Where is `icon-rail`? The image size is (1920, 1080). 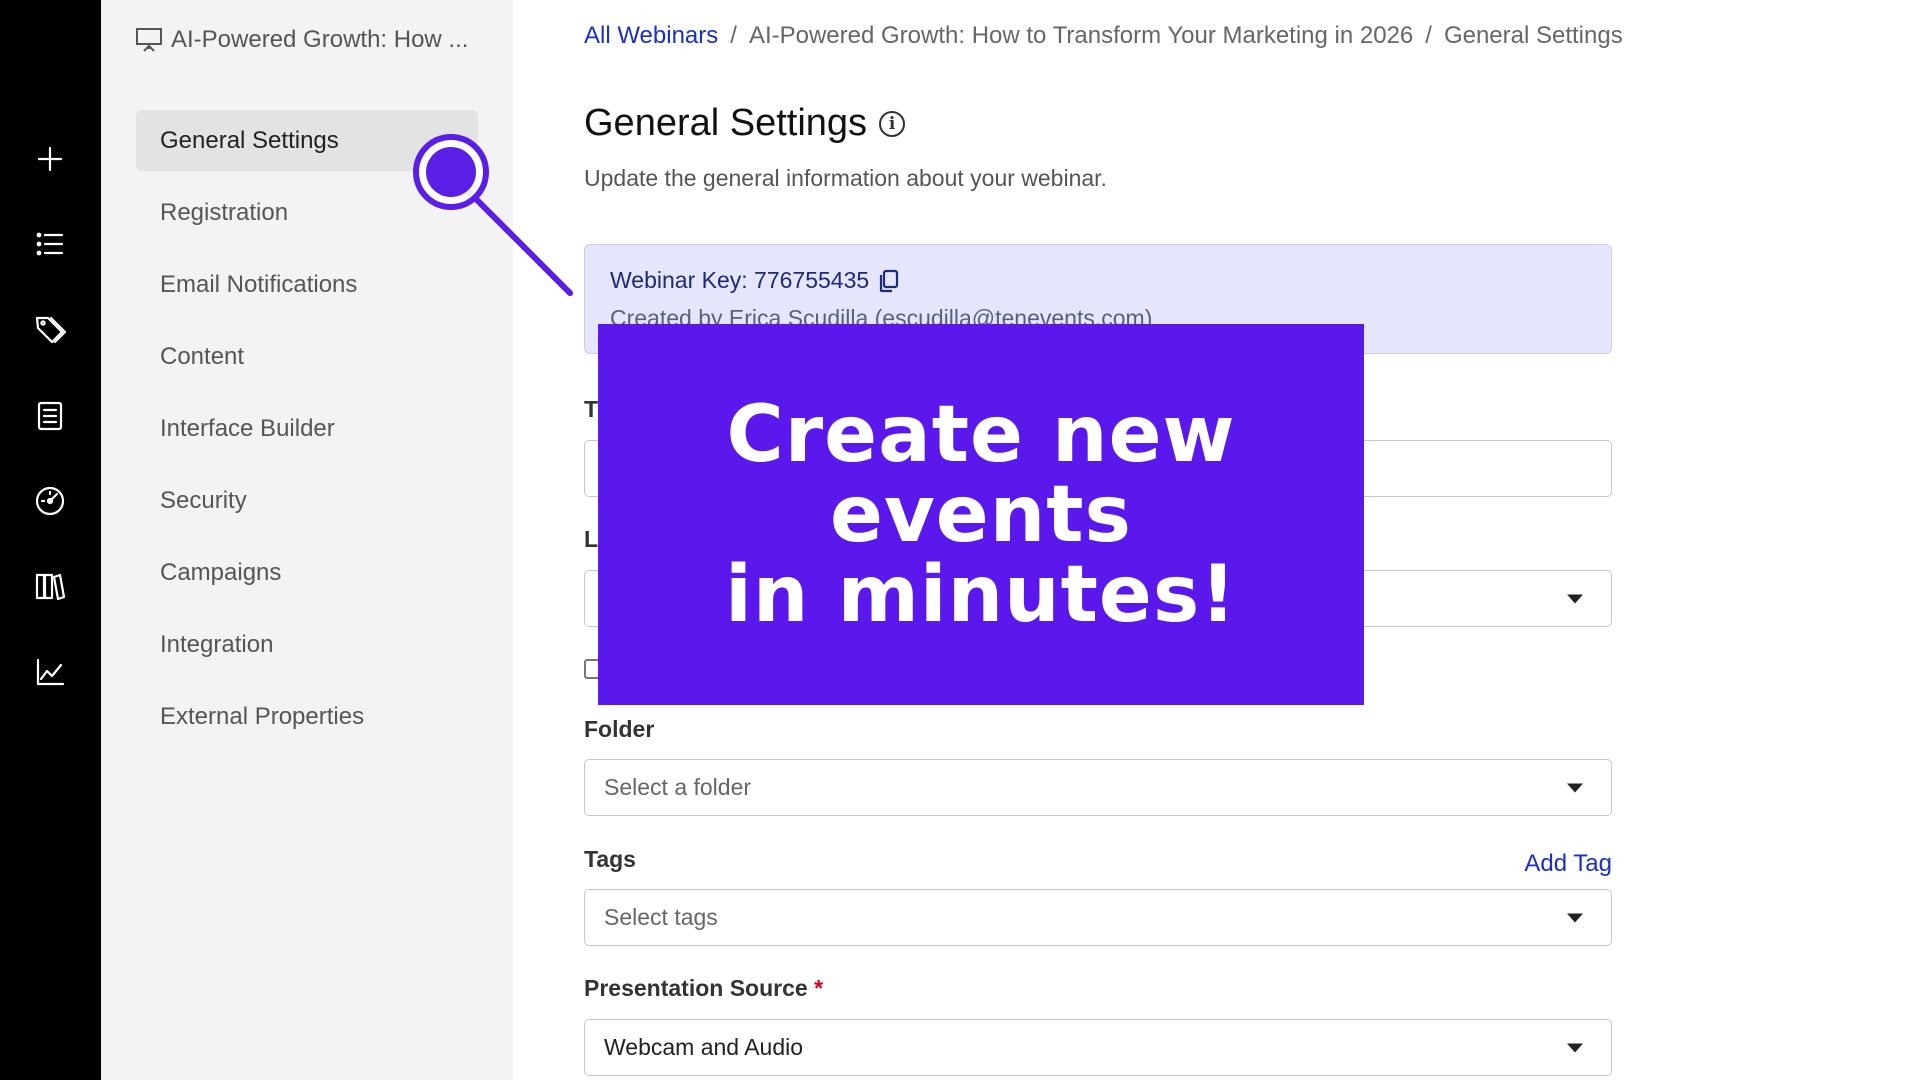
icon-rail is located at coordinates (50, 540).